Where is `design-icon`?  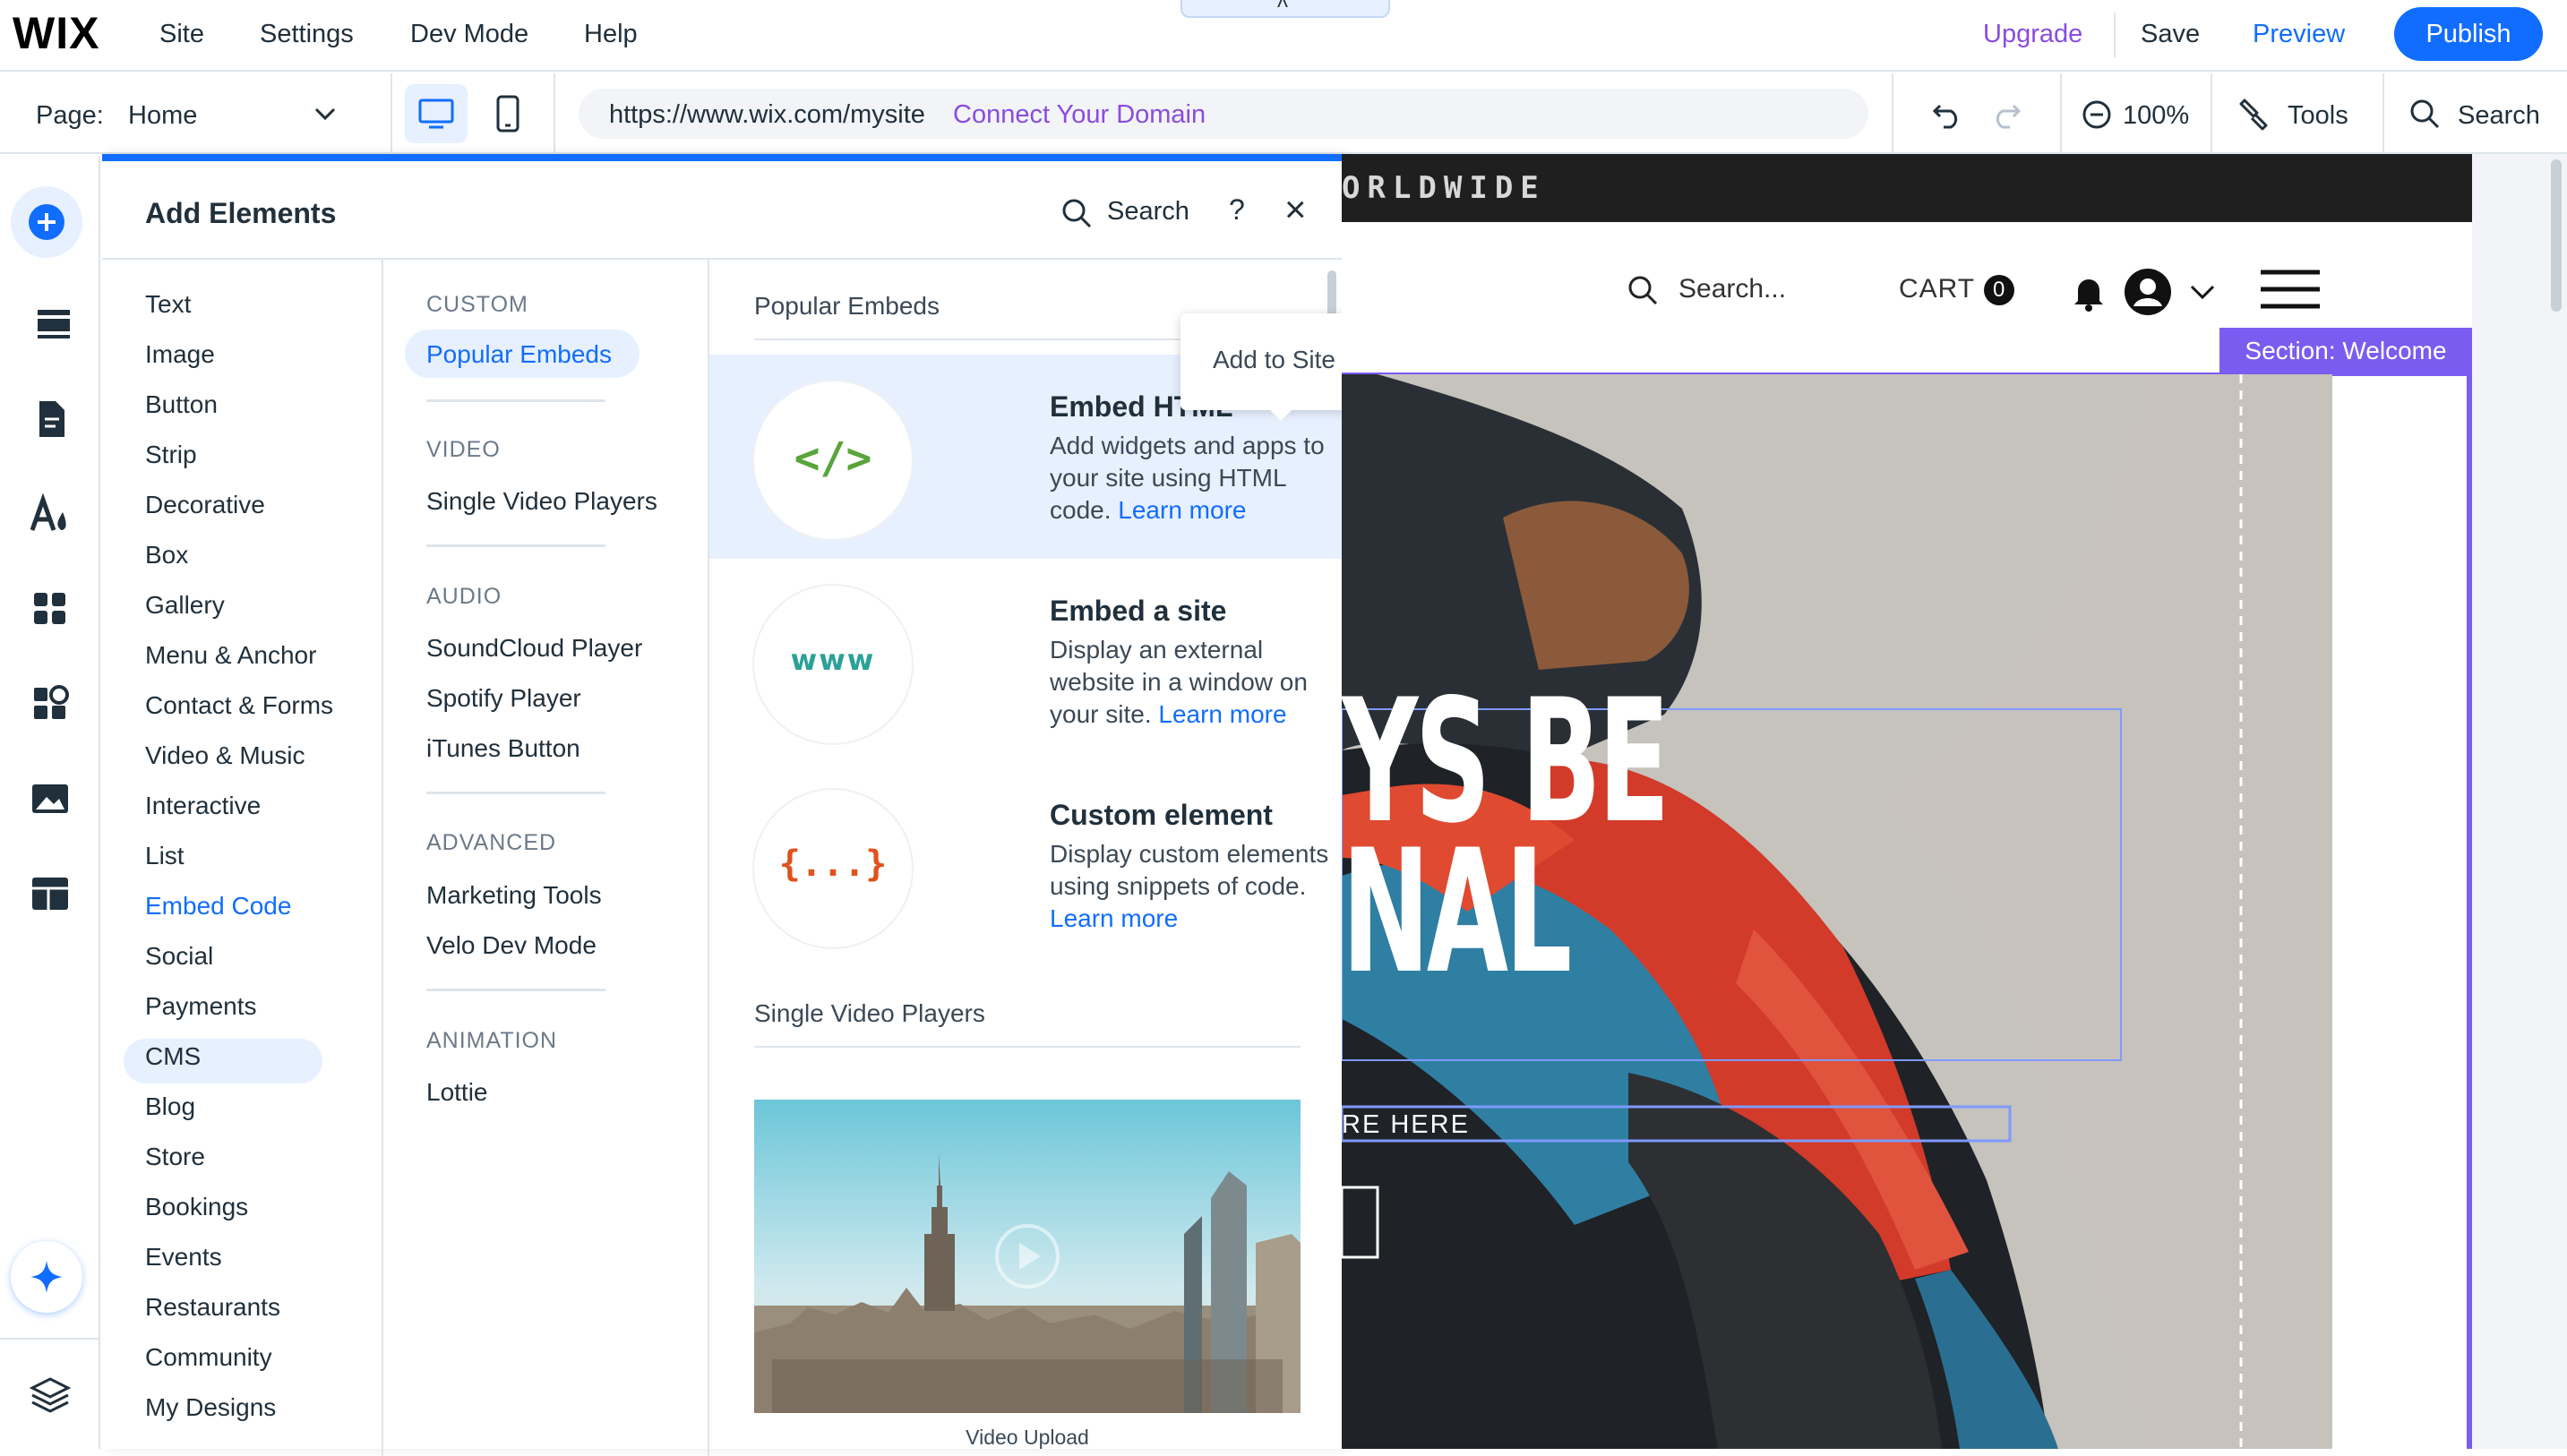 design-icon is located at coordinates (50, 514).